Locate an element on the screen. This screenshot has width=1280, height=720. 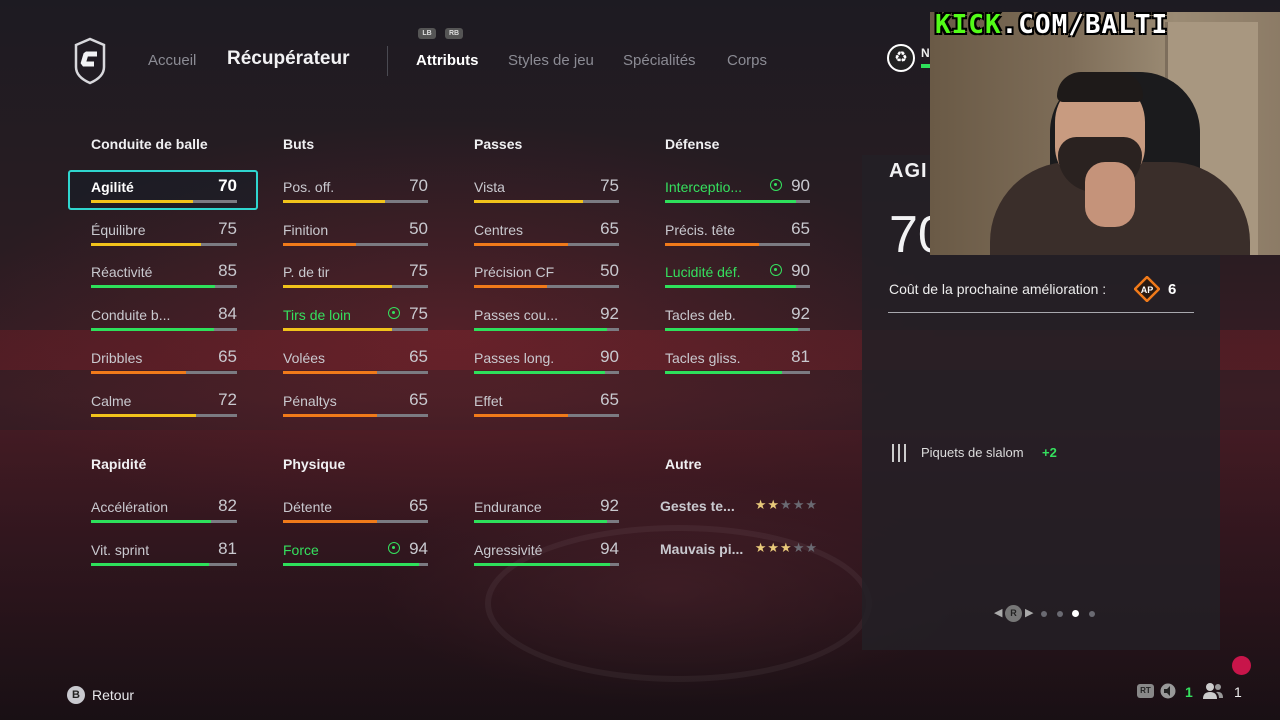
attribute-row: Pos. off. 70 is located at coordinates (355, 190).